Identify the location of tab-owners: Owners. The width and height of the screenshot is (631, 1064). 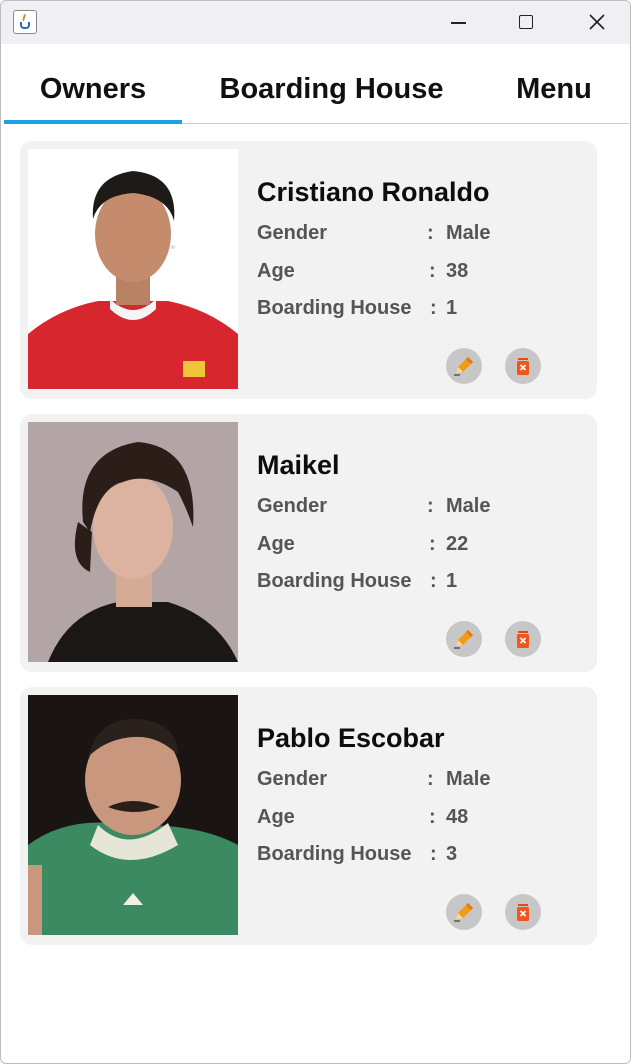
(93, 84).